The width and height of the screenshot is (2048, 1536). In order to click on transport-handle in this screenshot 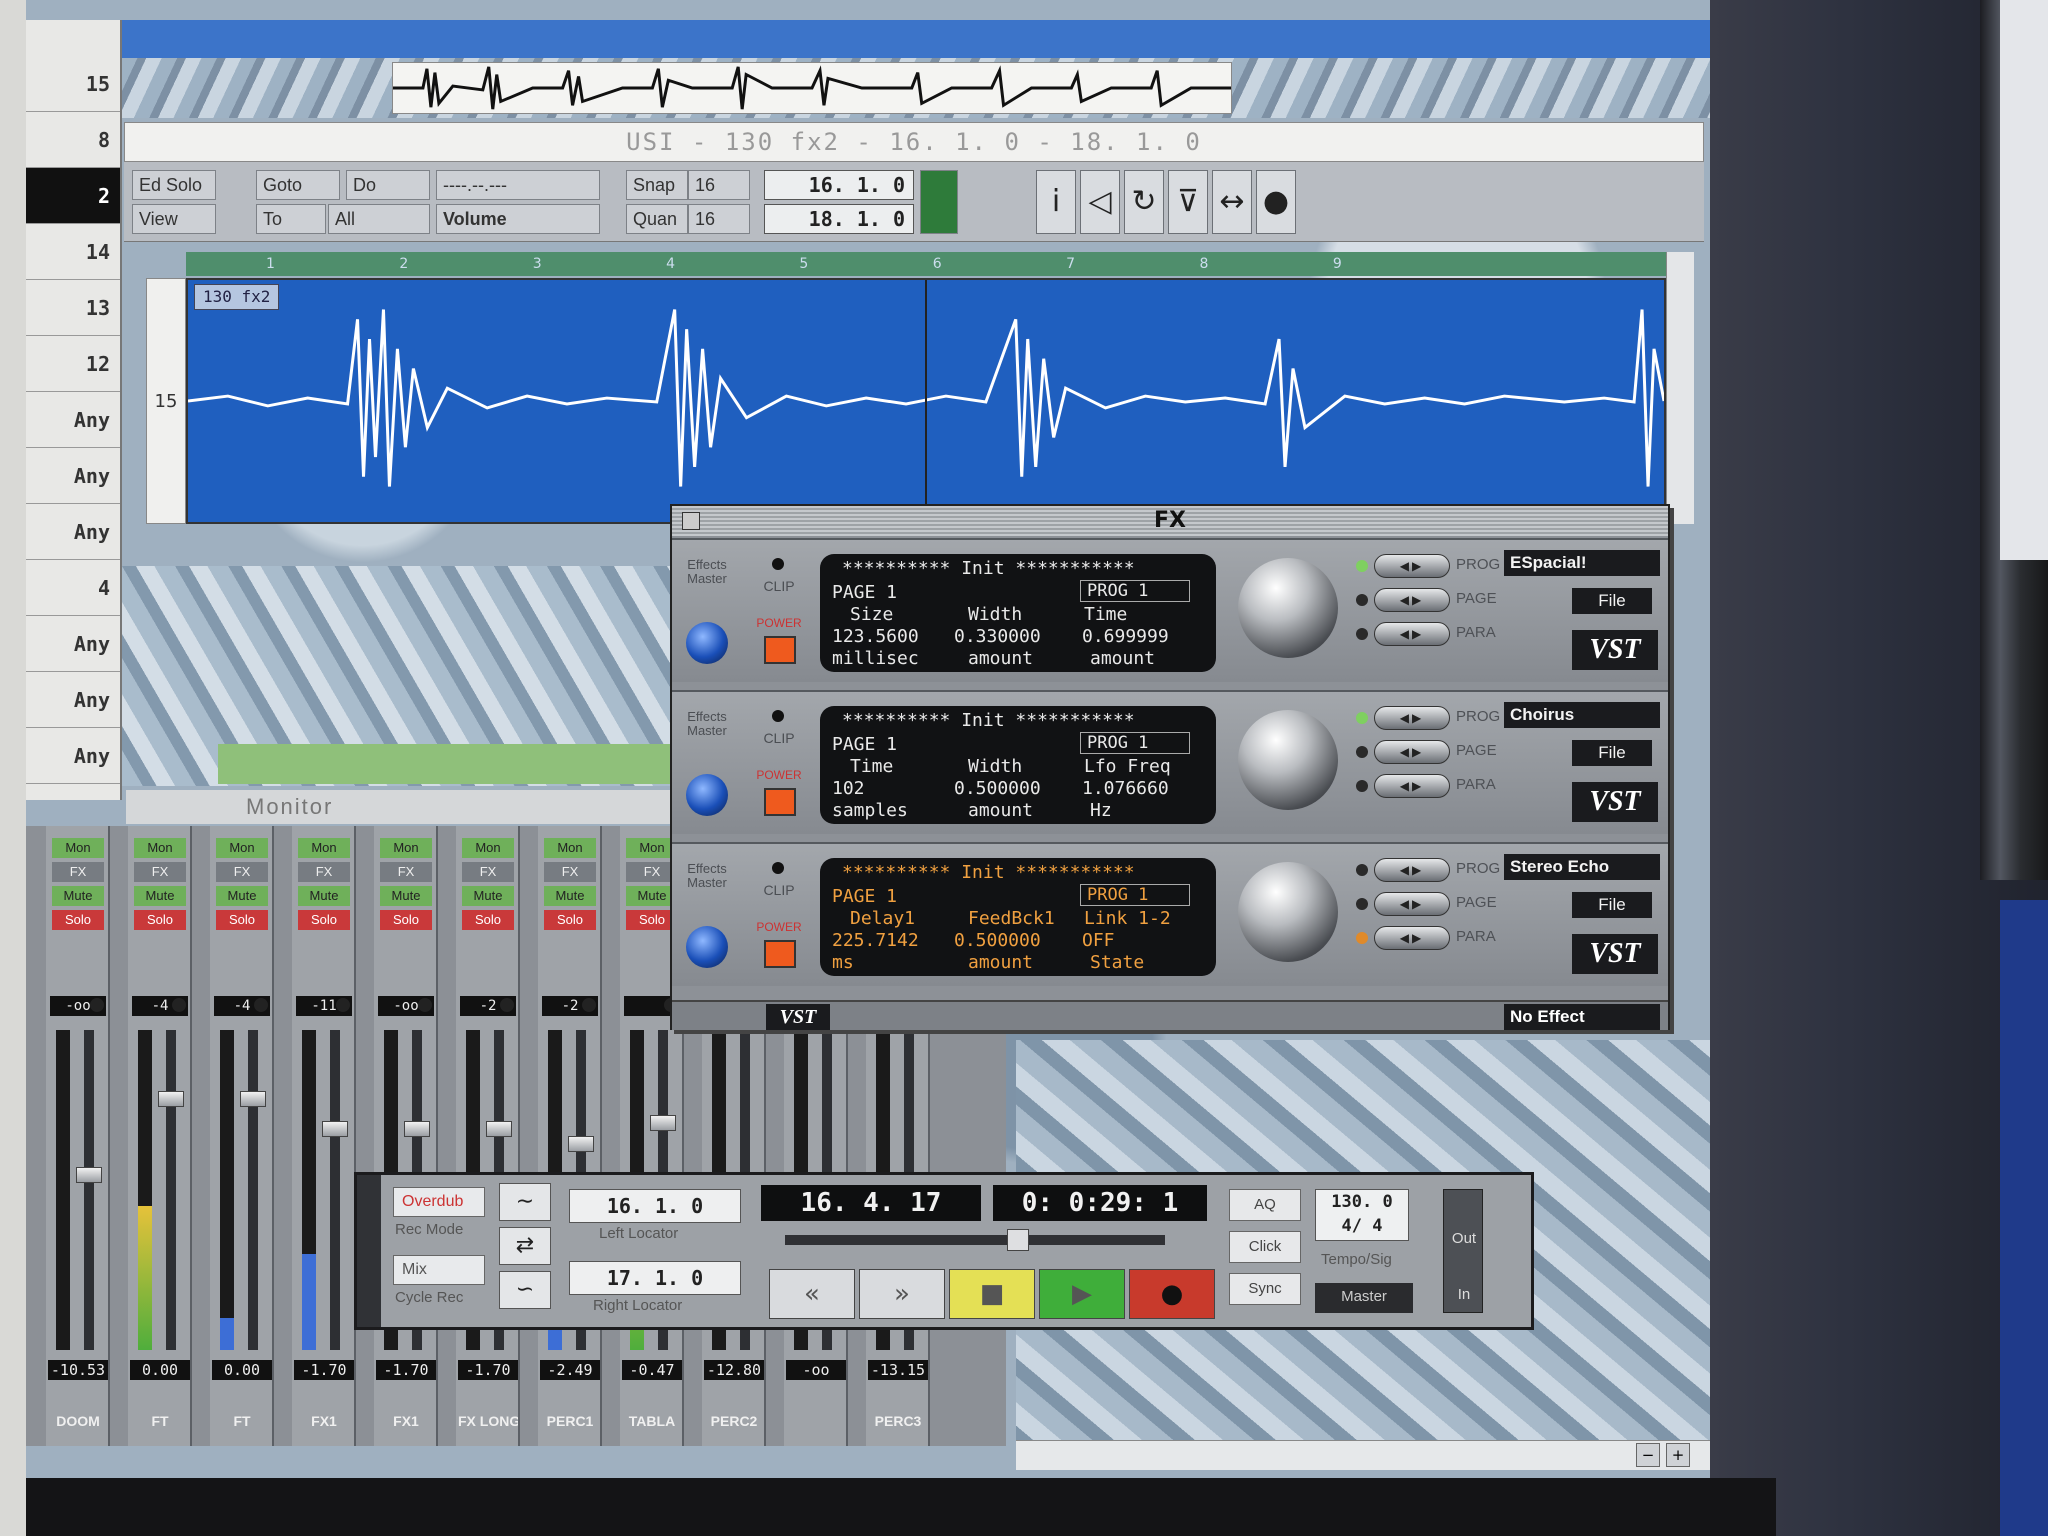, I will do `click(369, 1251)`.